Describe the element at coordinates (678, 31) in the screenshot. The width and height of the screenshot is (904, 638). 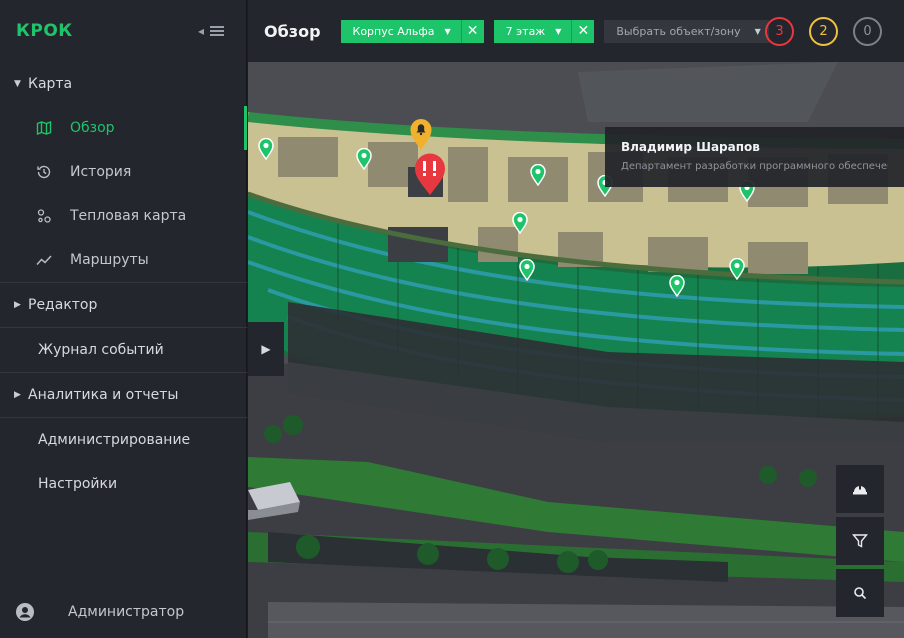
I see `zone-select-placeholder: Выбрать объект/зону` at that location.